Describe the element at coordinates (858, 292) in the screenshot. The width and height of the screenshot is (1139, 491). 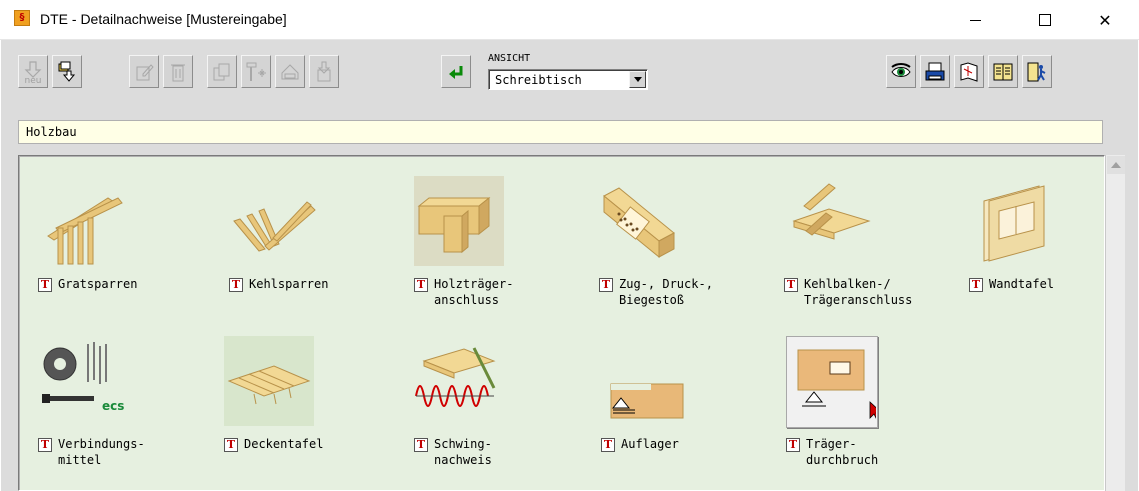
I see `tile-label: Kehlbalken-/Trägeranschluss` at that location.